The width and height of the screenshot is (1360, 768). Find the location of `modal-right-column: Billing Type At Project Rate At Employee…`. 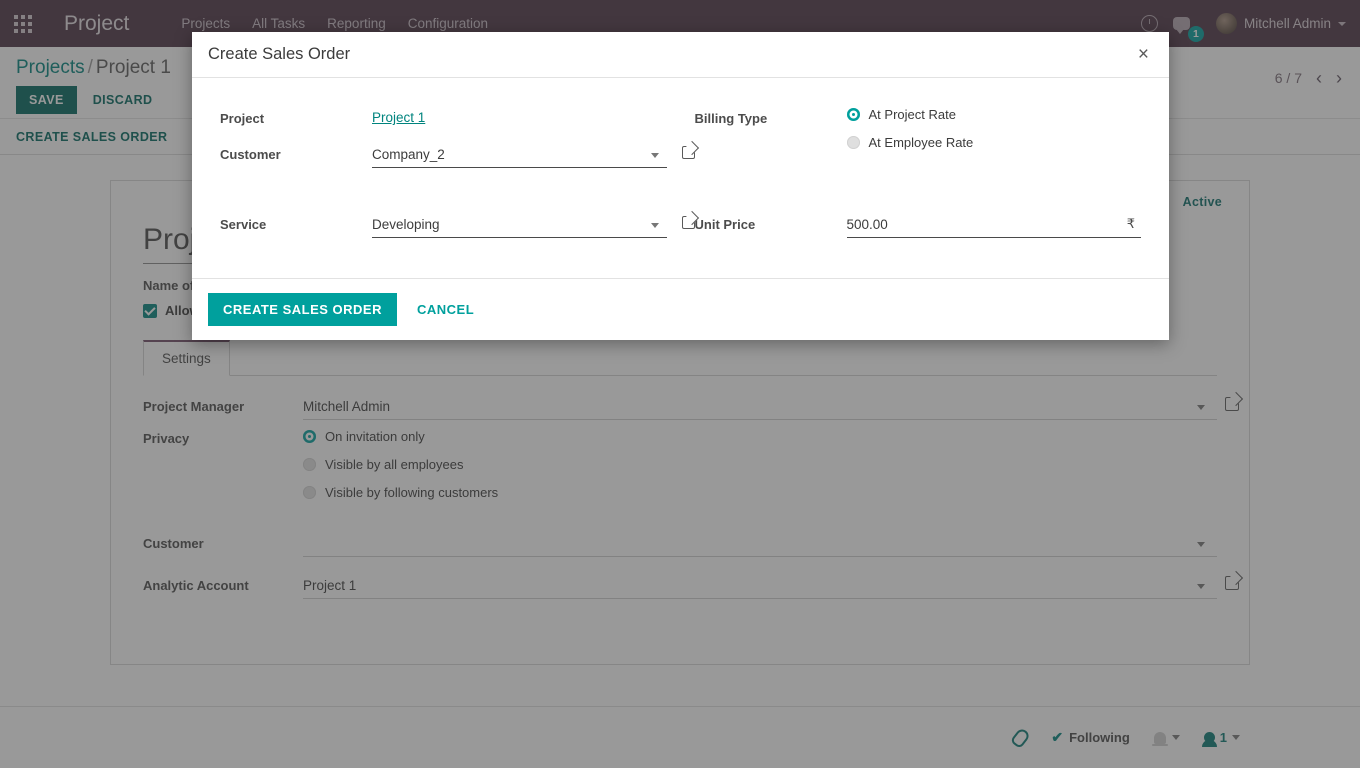

modal-right-column: Billing Type At Project Rate At Employee… is located at coordinates (918, 142).